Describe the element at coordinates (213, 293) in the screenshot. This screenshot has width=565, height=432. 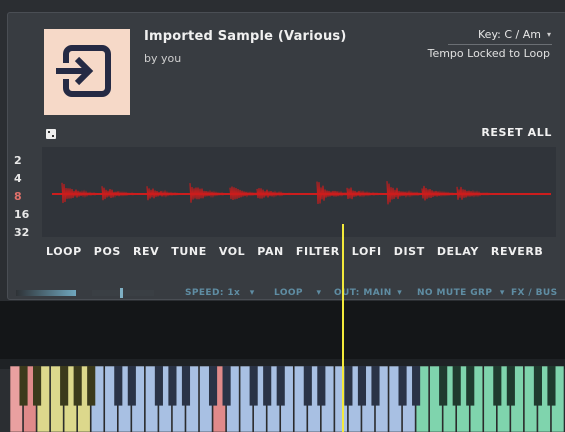
I see `speed-label: SPEED: 1x` at that location.